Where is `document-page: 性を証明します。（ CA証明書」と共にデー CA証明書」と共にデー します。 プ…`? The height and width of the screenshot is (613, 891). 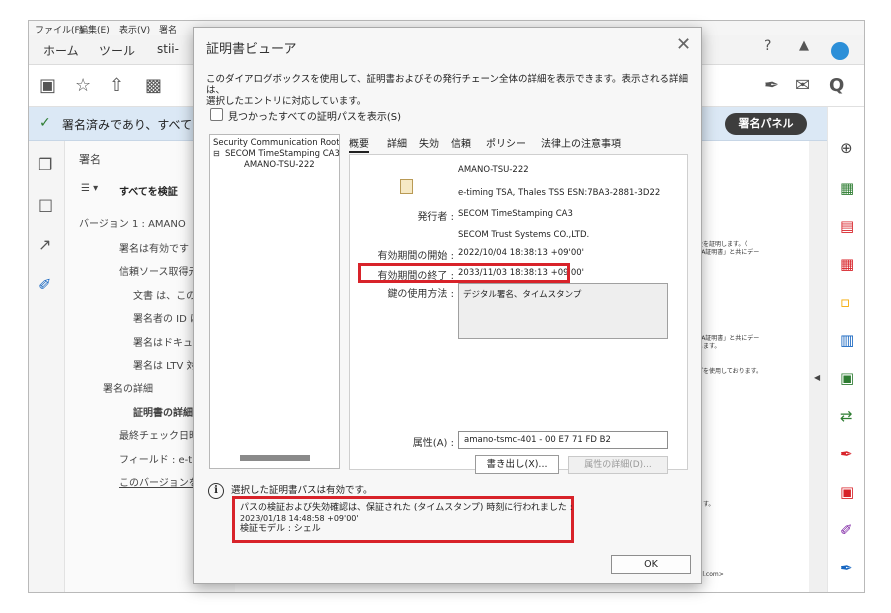
document-page: 性を証明します。（ CA証明書」と共にデー CA証明書」と共にデー します。 プ… is located at coordinates (753, 376).